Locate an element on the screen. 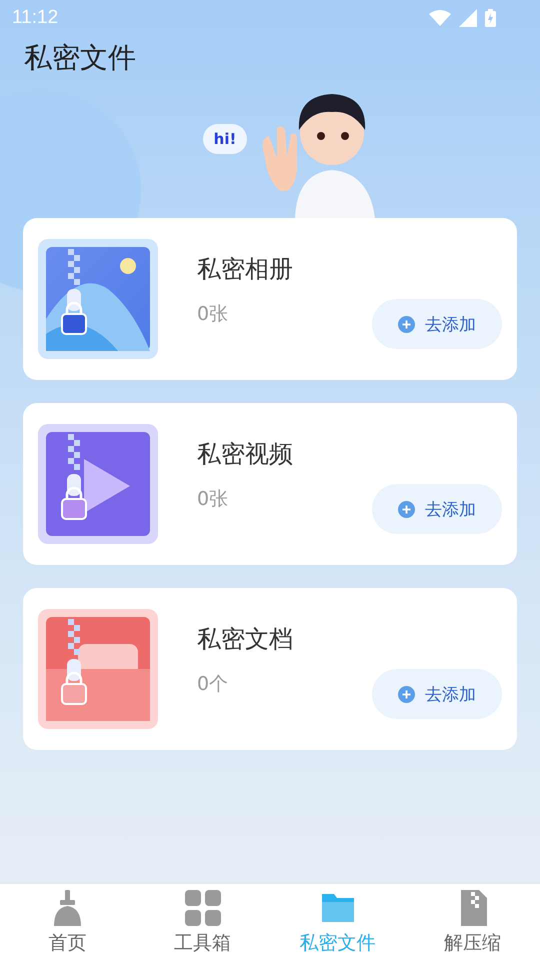 Image resolution: width=540 pixels, height=960 pixels. wifi-icon is located at coordinates (440, 18).